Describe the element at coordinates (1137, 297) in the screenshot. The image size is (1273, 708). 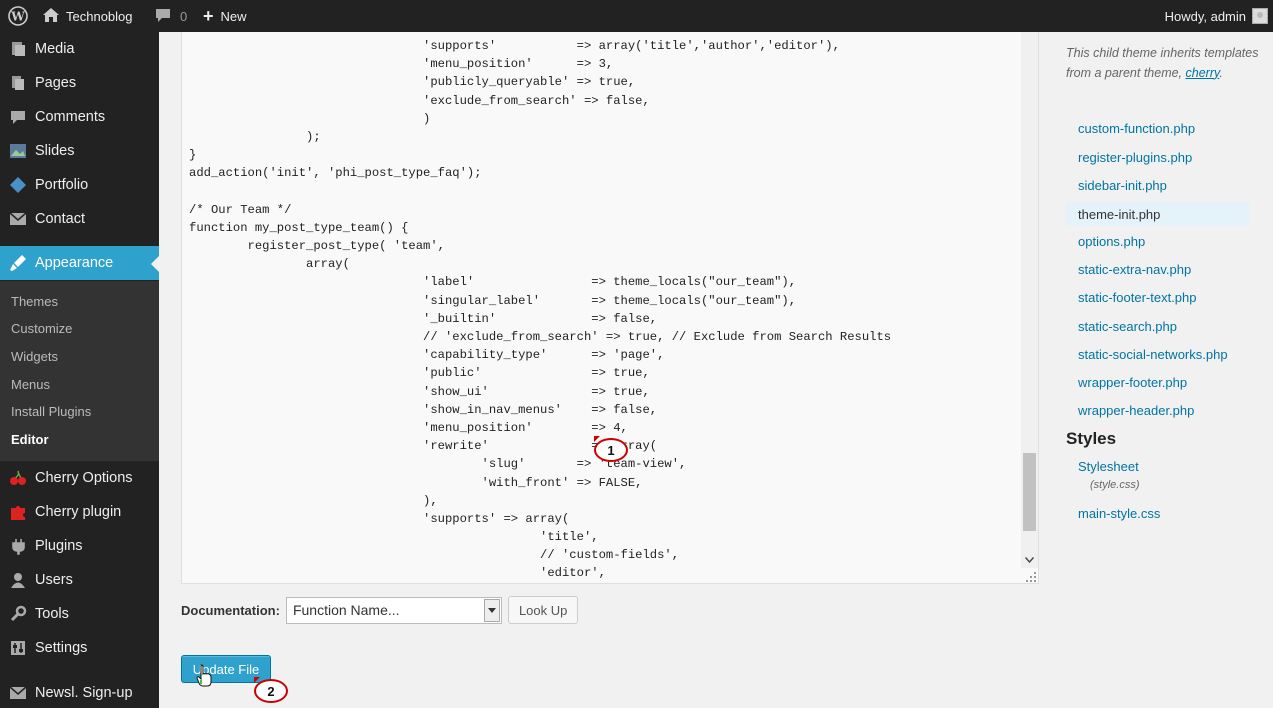
I see `template-file-link: static-footer-text.php` at that location.